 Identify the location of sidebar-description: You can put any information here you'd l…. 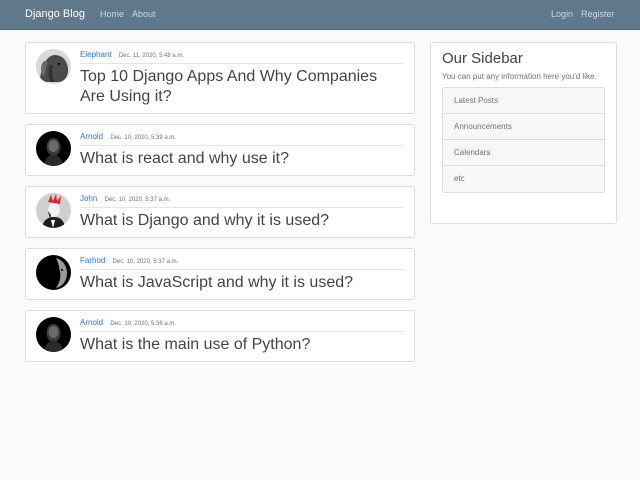
(519, 76).